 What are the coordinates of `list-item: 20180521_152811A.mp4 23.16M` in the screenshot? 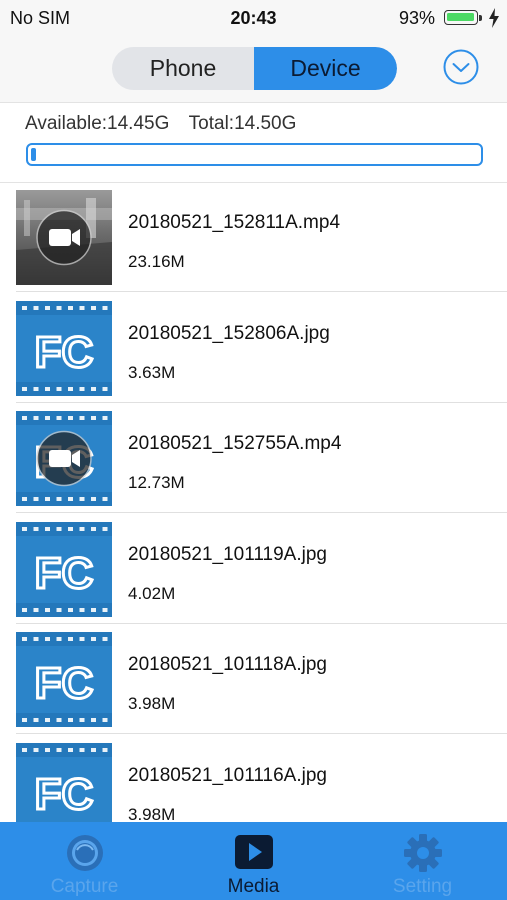 It's located at (253, 237).